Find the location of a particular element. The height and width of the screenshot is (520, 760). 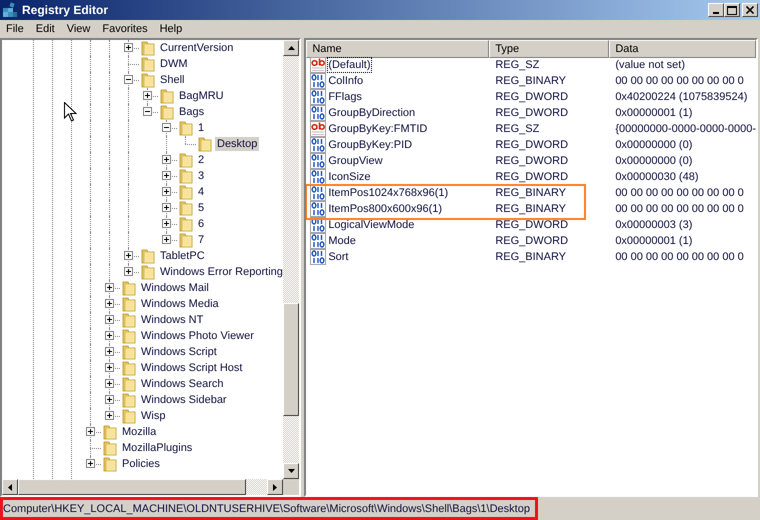

tree-item: Windows Mail is located at coordinates (175, 288).